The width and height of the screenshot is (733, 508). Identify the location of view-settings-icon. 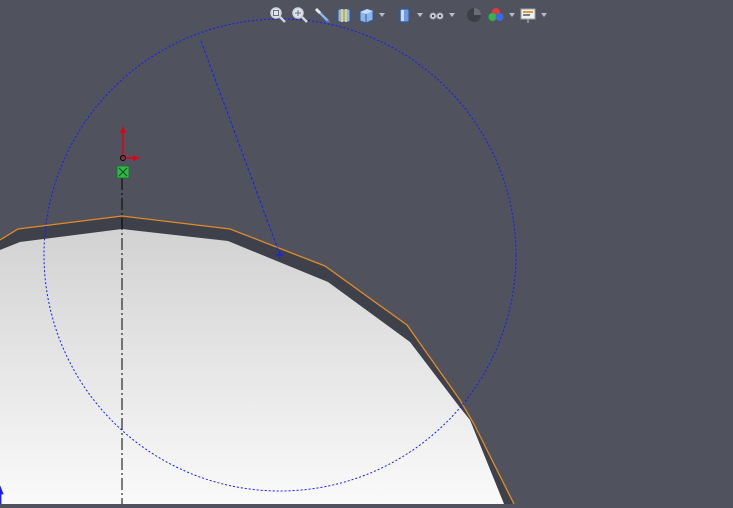
(528, 15).